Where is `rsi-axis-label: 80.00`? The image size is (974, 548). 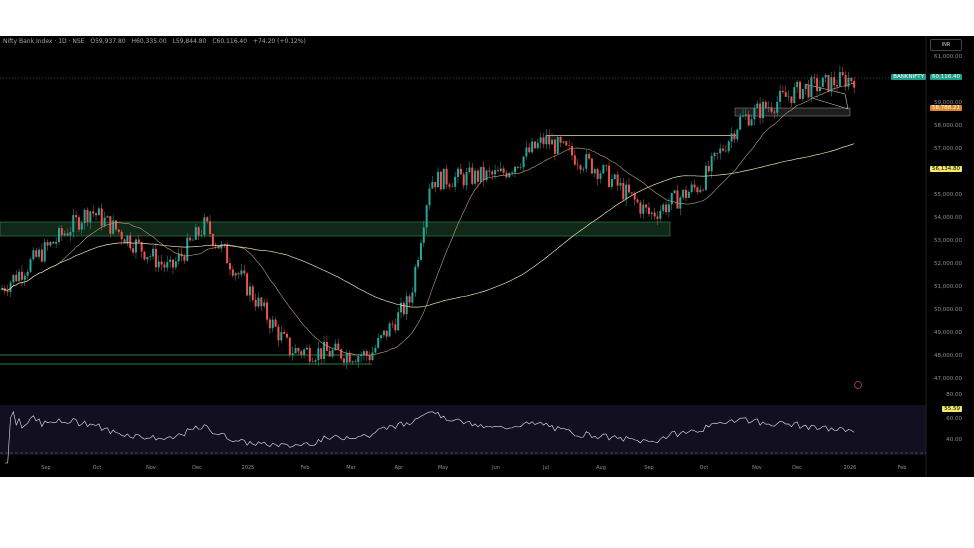
rsi-axis-label: 80.00 is located at coordinates (954, 395).